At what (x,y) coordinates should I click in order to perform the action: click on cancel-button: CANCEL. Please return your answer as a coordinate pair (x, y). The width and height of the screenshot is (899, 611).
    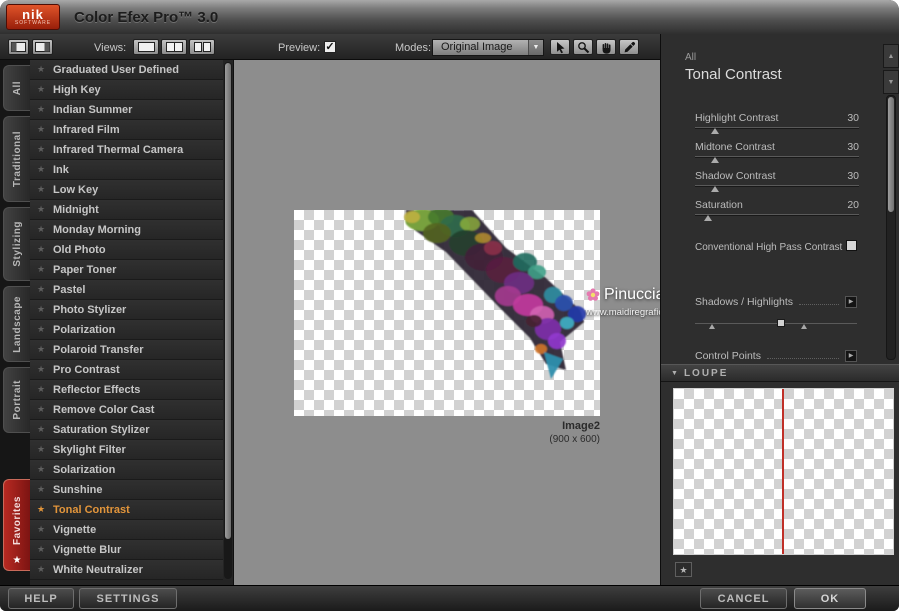
    Looking at the image, I should click on (743, 598).